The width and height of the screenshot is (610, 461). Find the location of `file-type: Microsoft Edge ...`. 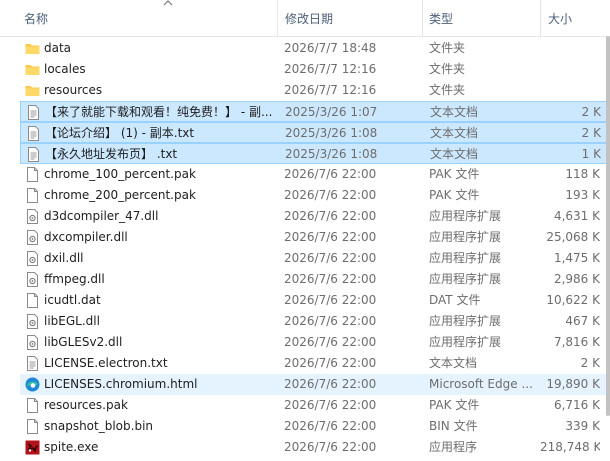

file-type: Microsoft Edge ... is located at coordinates (481, 384).